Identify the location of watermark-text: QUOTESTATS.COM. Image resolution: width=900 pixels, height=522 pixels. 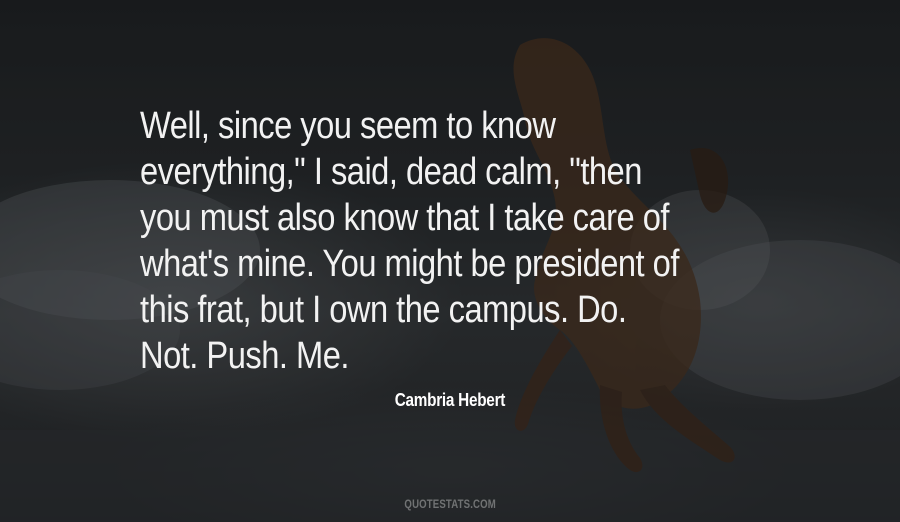
(450, 504).